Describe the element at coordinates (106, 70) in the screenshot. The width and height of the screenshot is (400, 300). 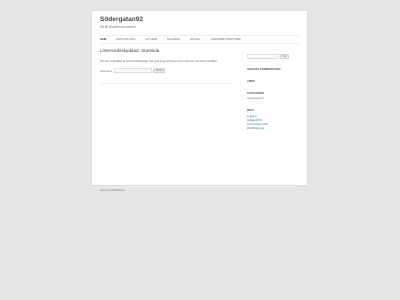
I see `password-label: Lösenord:` at that location.